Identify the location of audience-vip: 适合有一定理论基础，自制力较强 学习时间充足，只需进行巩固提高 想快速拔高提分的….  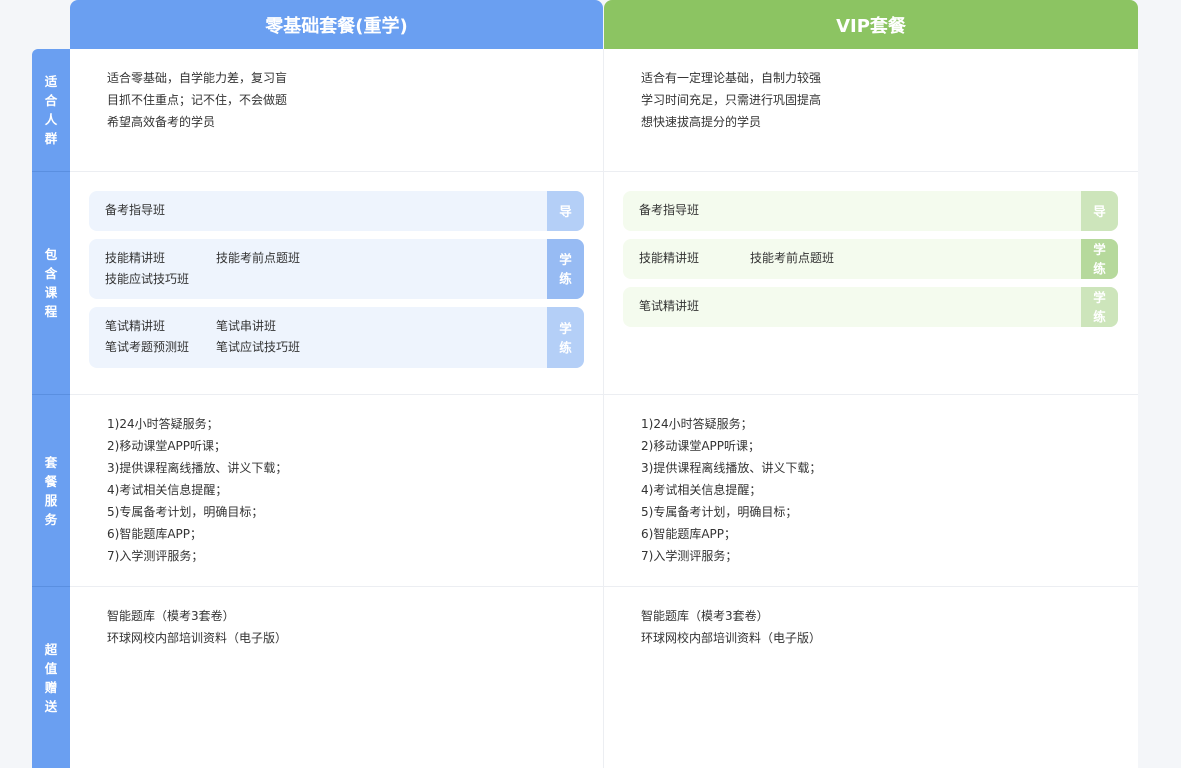
(731, 100).